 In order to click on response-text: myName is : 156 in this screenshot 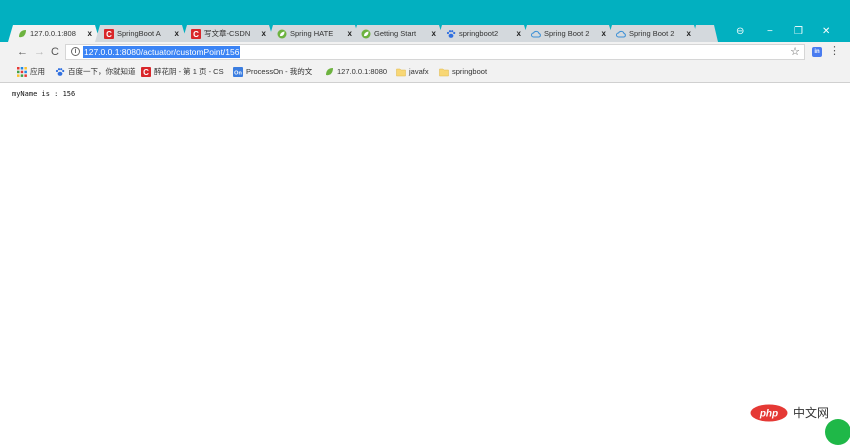, I will do `click(44, 94)`.